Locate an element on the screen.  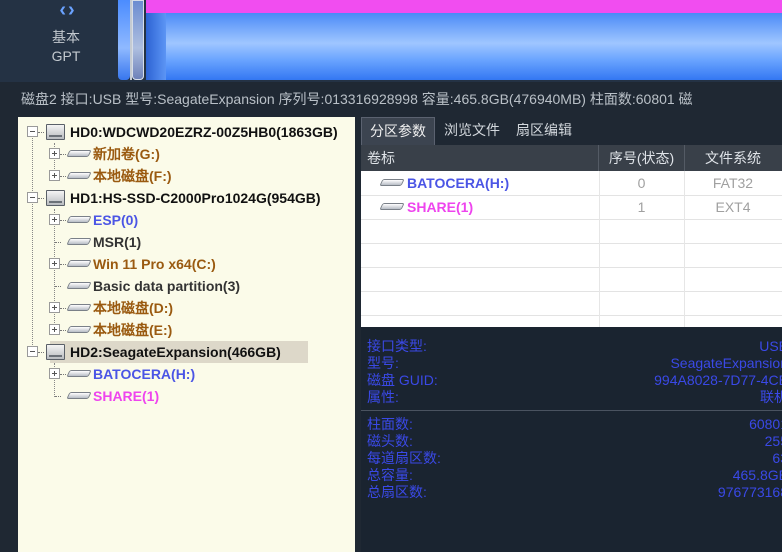
prop-key: 总容量: is located at coordinates (390, 475).